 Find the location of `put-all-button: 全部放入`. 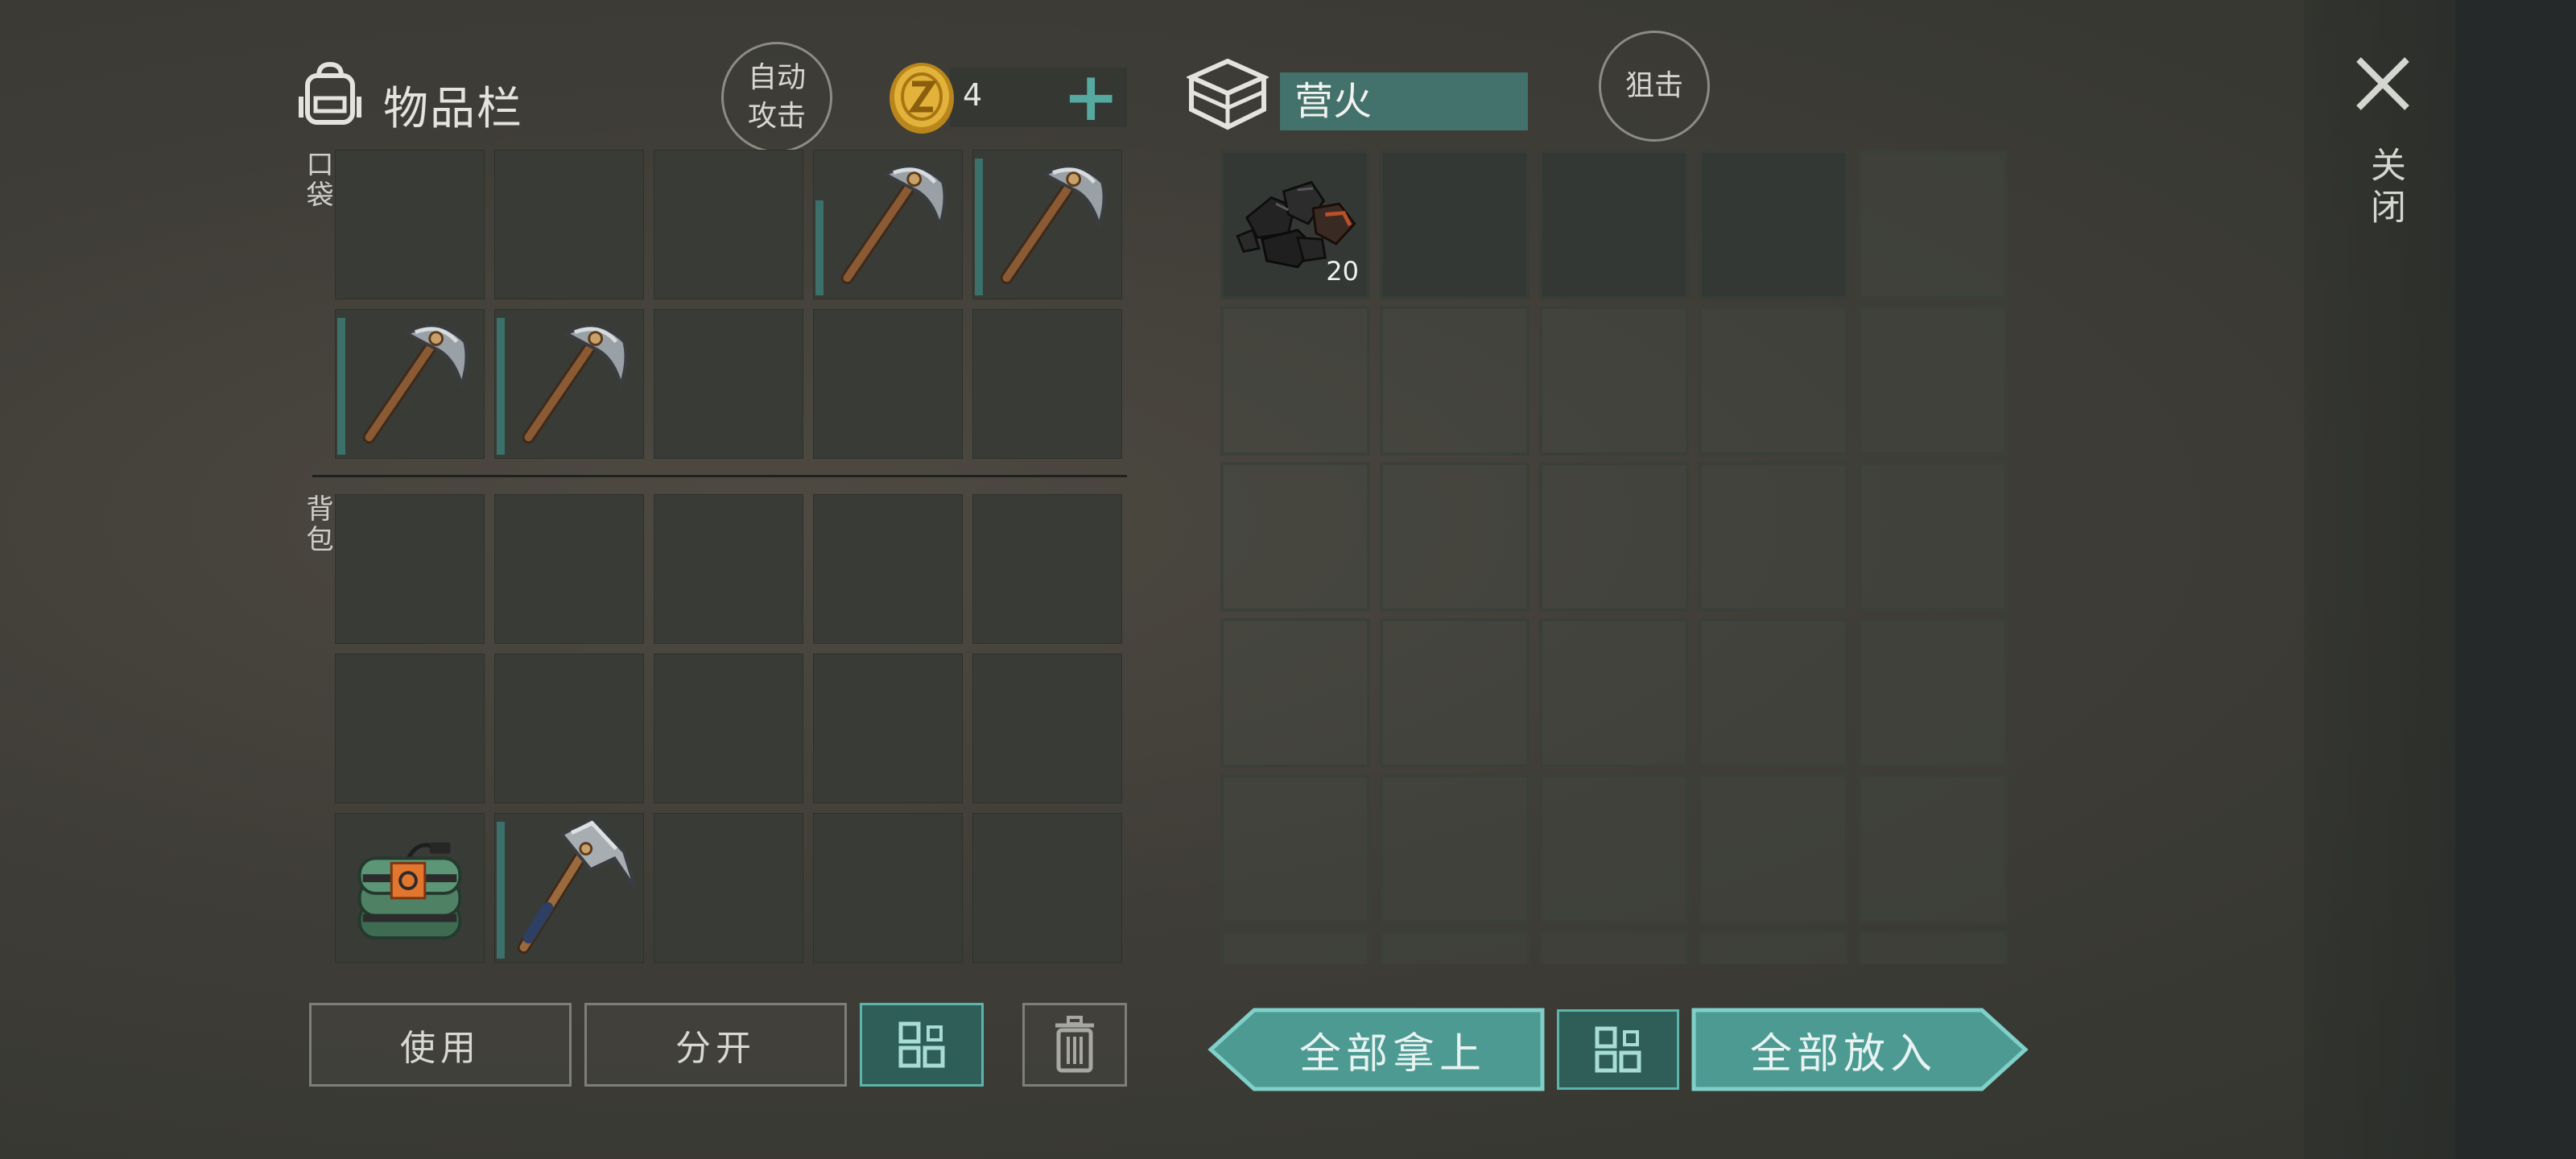

put-all-button: 全部放入 is located at coordinates (1859, 1049).